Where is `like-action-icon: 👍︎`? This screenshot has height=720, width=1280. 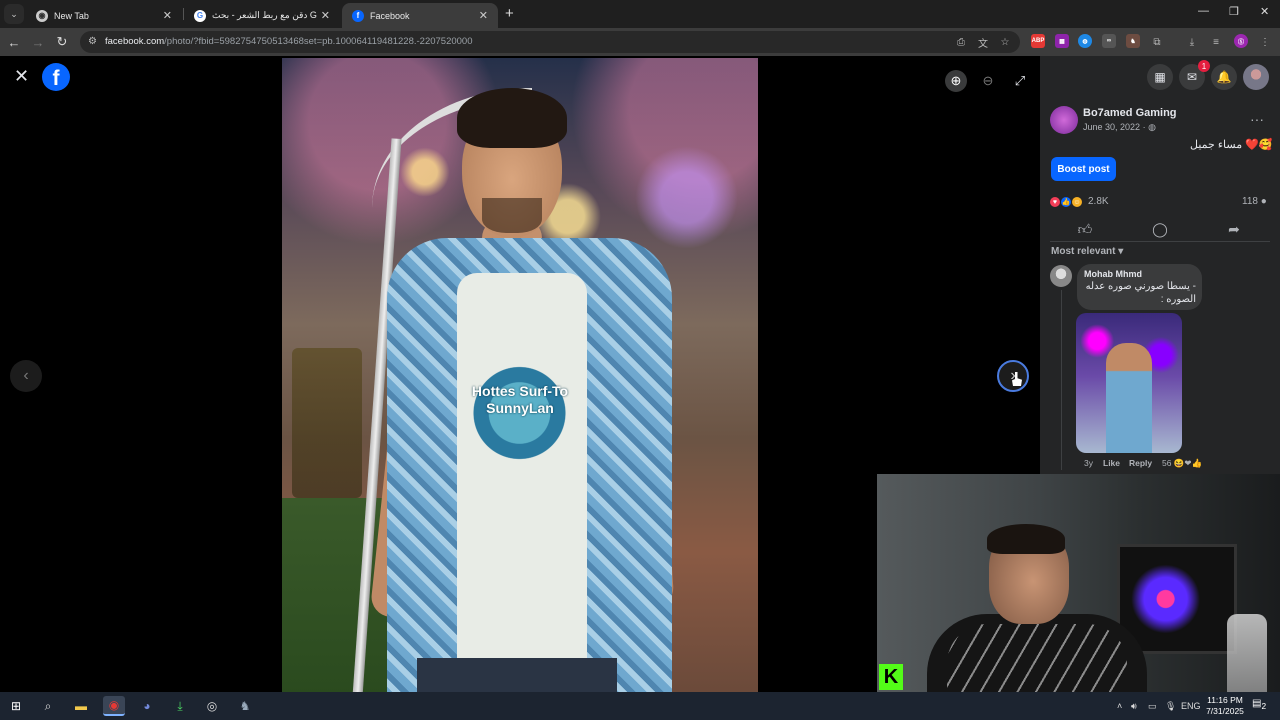 like-action-icon: 👍︎ is located at coordinates (1085, 229).